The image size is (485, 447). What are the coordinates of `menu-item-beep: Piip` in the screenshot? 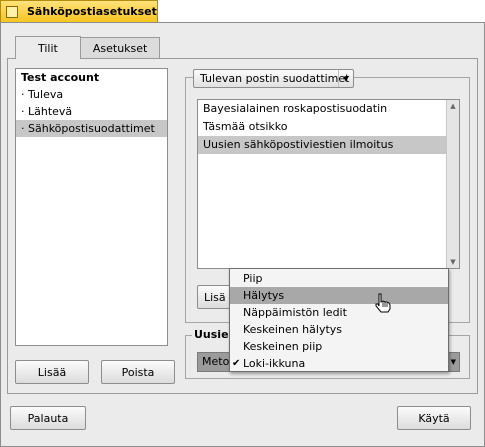 It's located at (339, 278).